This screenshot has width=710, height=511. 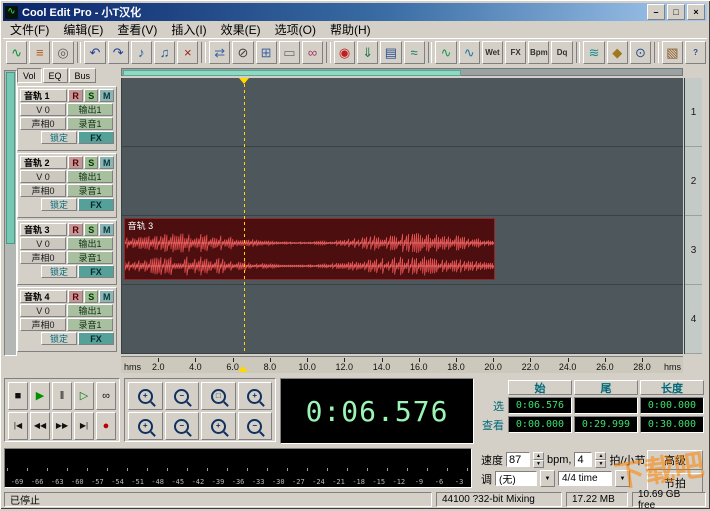 I want to click on fx-rack-button: FX, so click(x=516, y=52).